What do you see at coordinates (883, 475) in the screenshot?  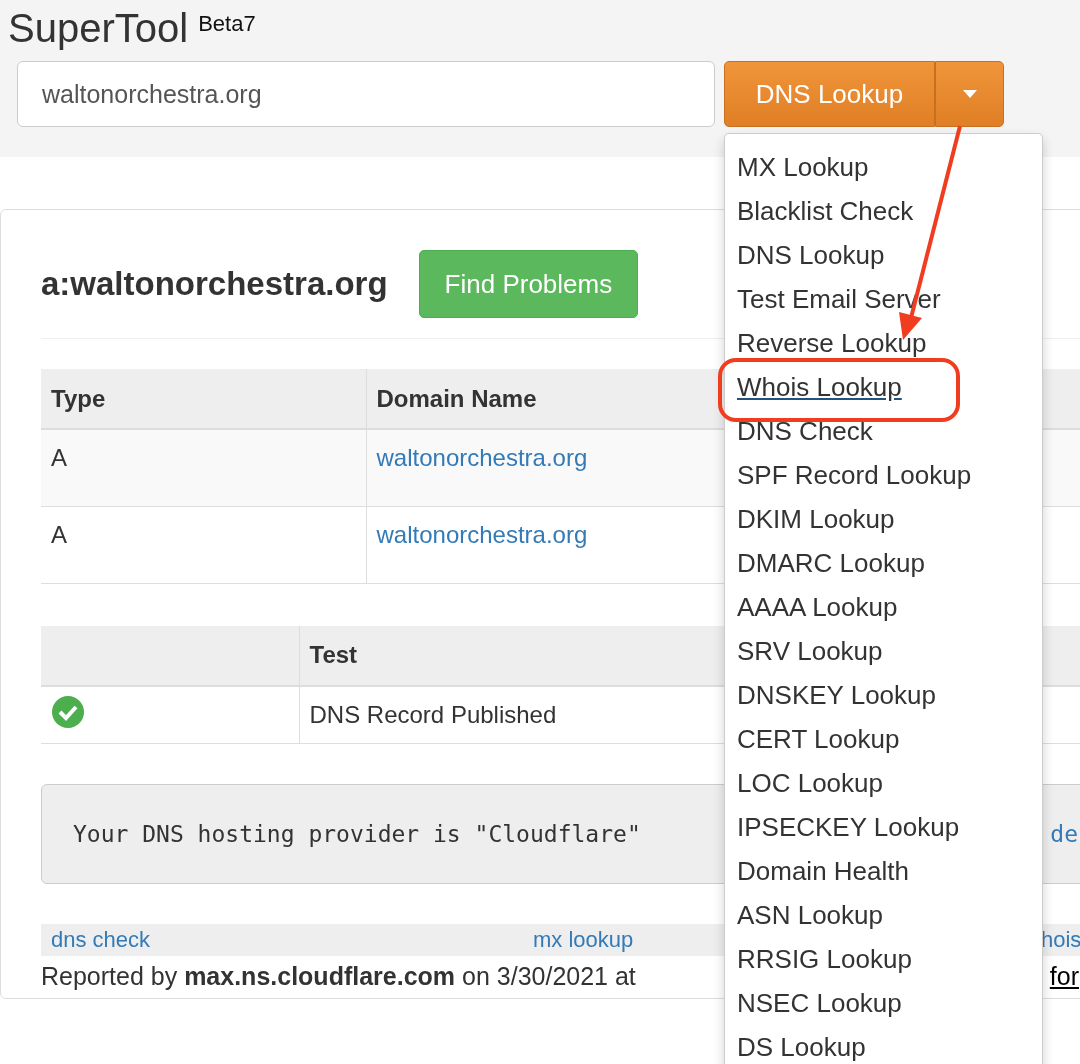 I see `menu-item: SPF Record Lookup` at bounding box center [883, 475].